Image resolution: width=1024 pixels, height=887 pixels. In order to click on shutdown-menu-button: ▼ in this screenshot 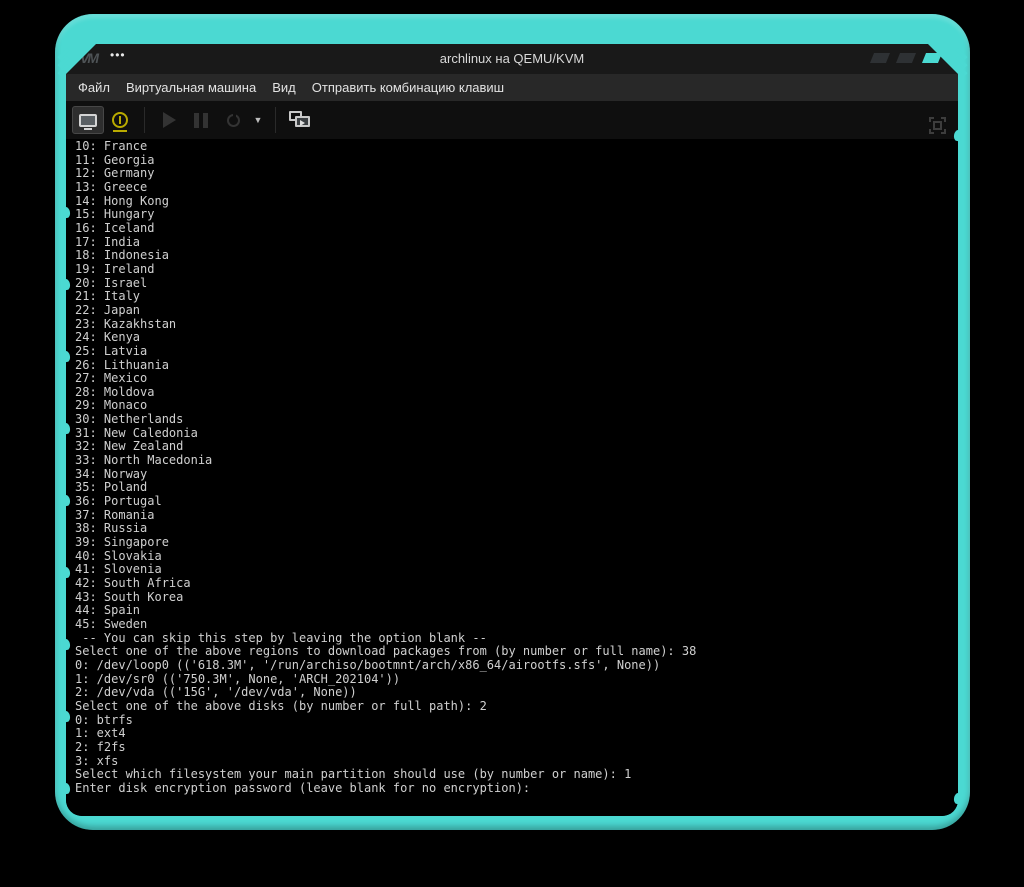, I will do `click(258, 120)`.